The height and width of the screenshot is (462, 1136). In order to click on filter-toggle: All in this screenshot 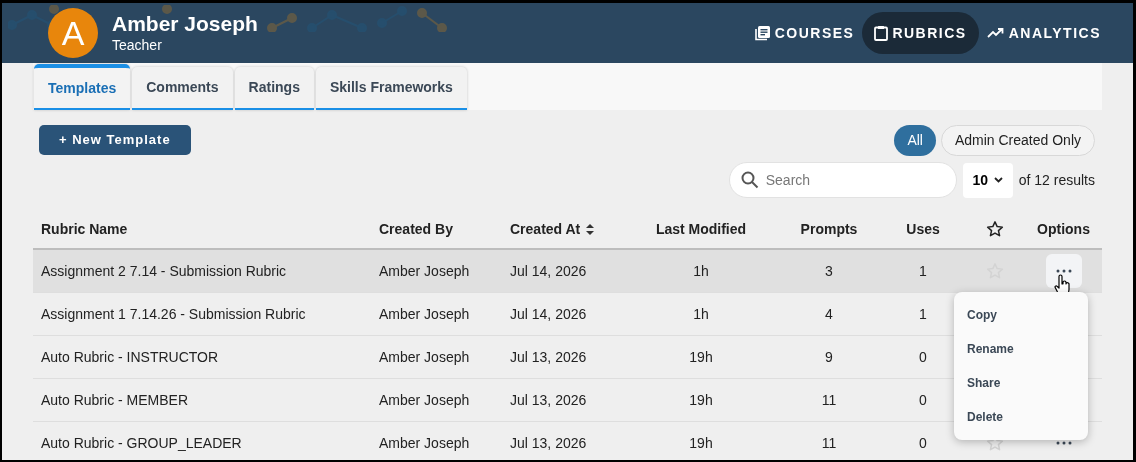, I will do `click(915, 140)`.